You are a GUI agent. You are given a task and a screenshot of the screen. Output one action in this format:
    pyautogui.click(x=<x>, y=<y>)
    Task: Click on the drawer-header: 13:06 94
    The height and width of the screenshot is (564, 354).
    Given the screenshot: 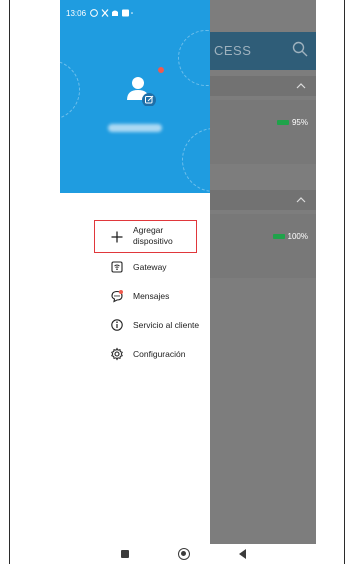 What is the action you would take?
    pyautogui.click(x=135, y=96)
    